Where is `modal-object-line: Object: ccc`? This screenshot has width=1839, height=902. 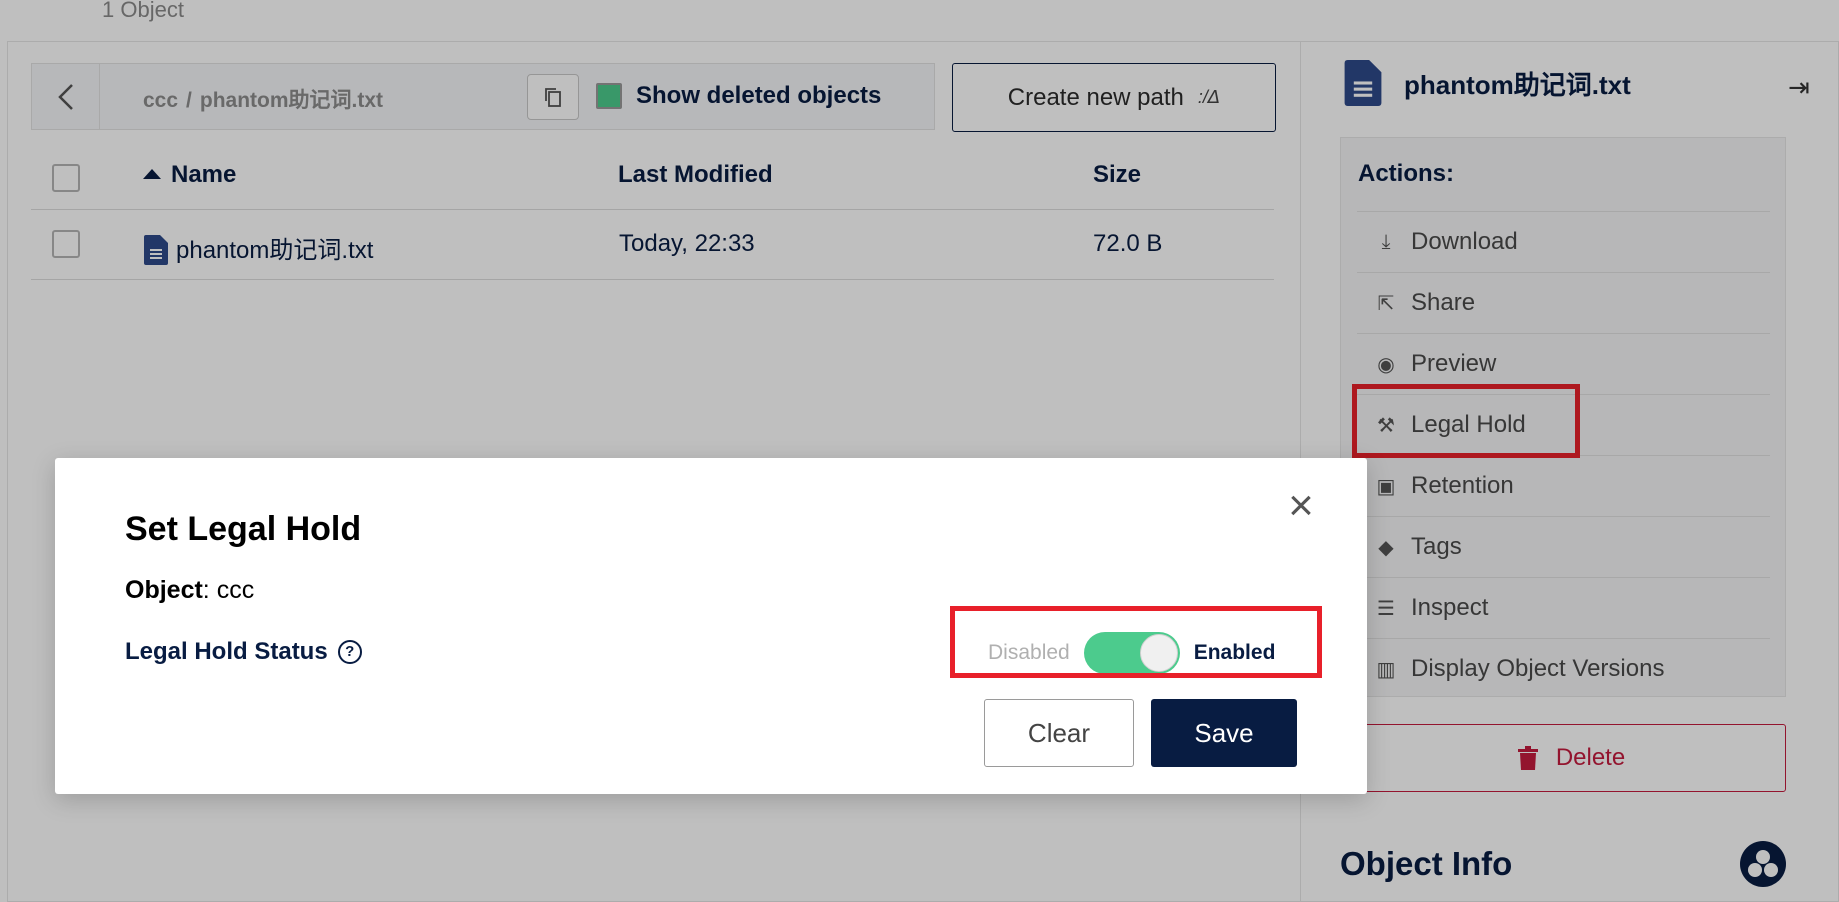
modal-object-line: Object: ccc is located at coordinates (190, 590).